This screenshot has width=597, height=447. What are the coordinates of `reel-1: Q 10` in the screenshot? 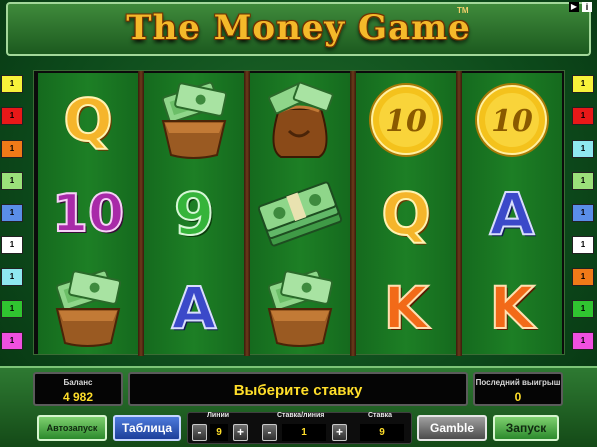 It's located at (88, 213).